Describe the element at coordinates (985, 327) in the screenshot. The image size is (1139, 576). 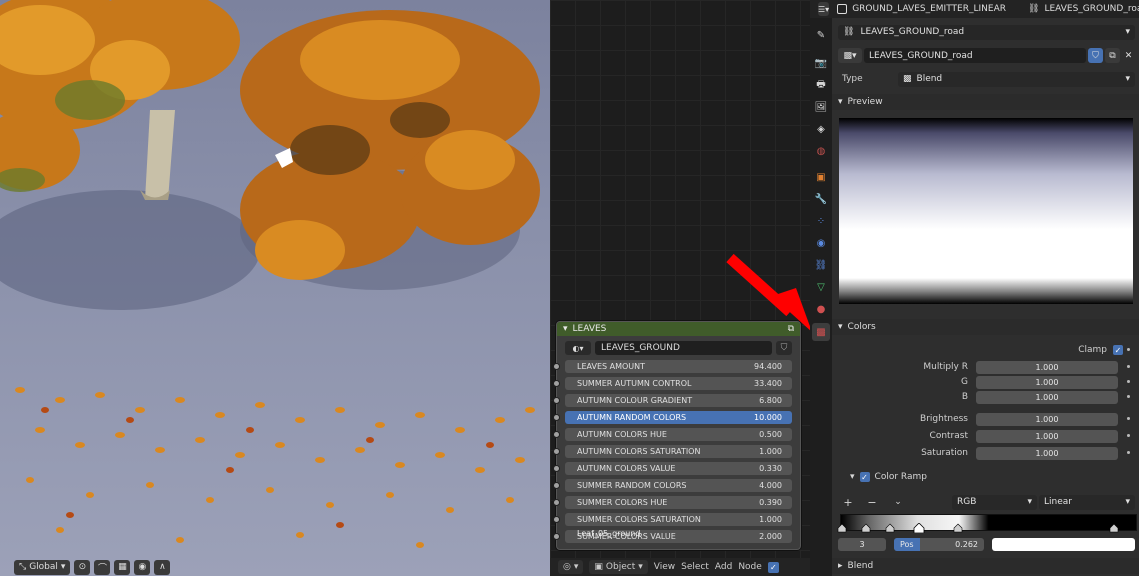
I see `colors-panel-header: ▾ Colors` at that location.